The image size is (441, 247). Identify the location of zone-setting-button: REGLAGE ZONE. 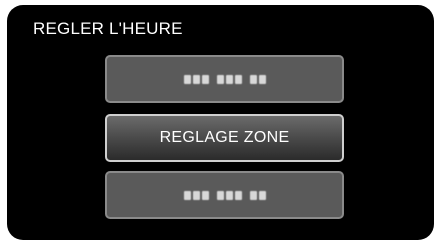
(224, 138).